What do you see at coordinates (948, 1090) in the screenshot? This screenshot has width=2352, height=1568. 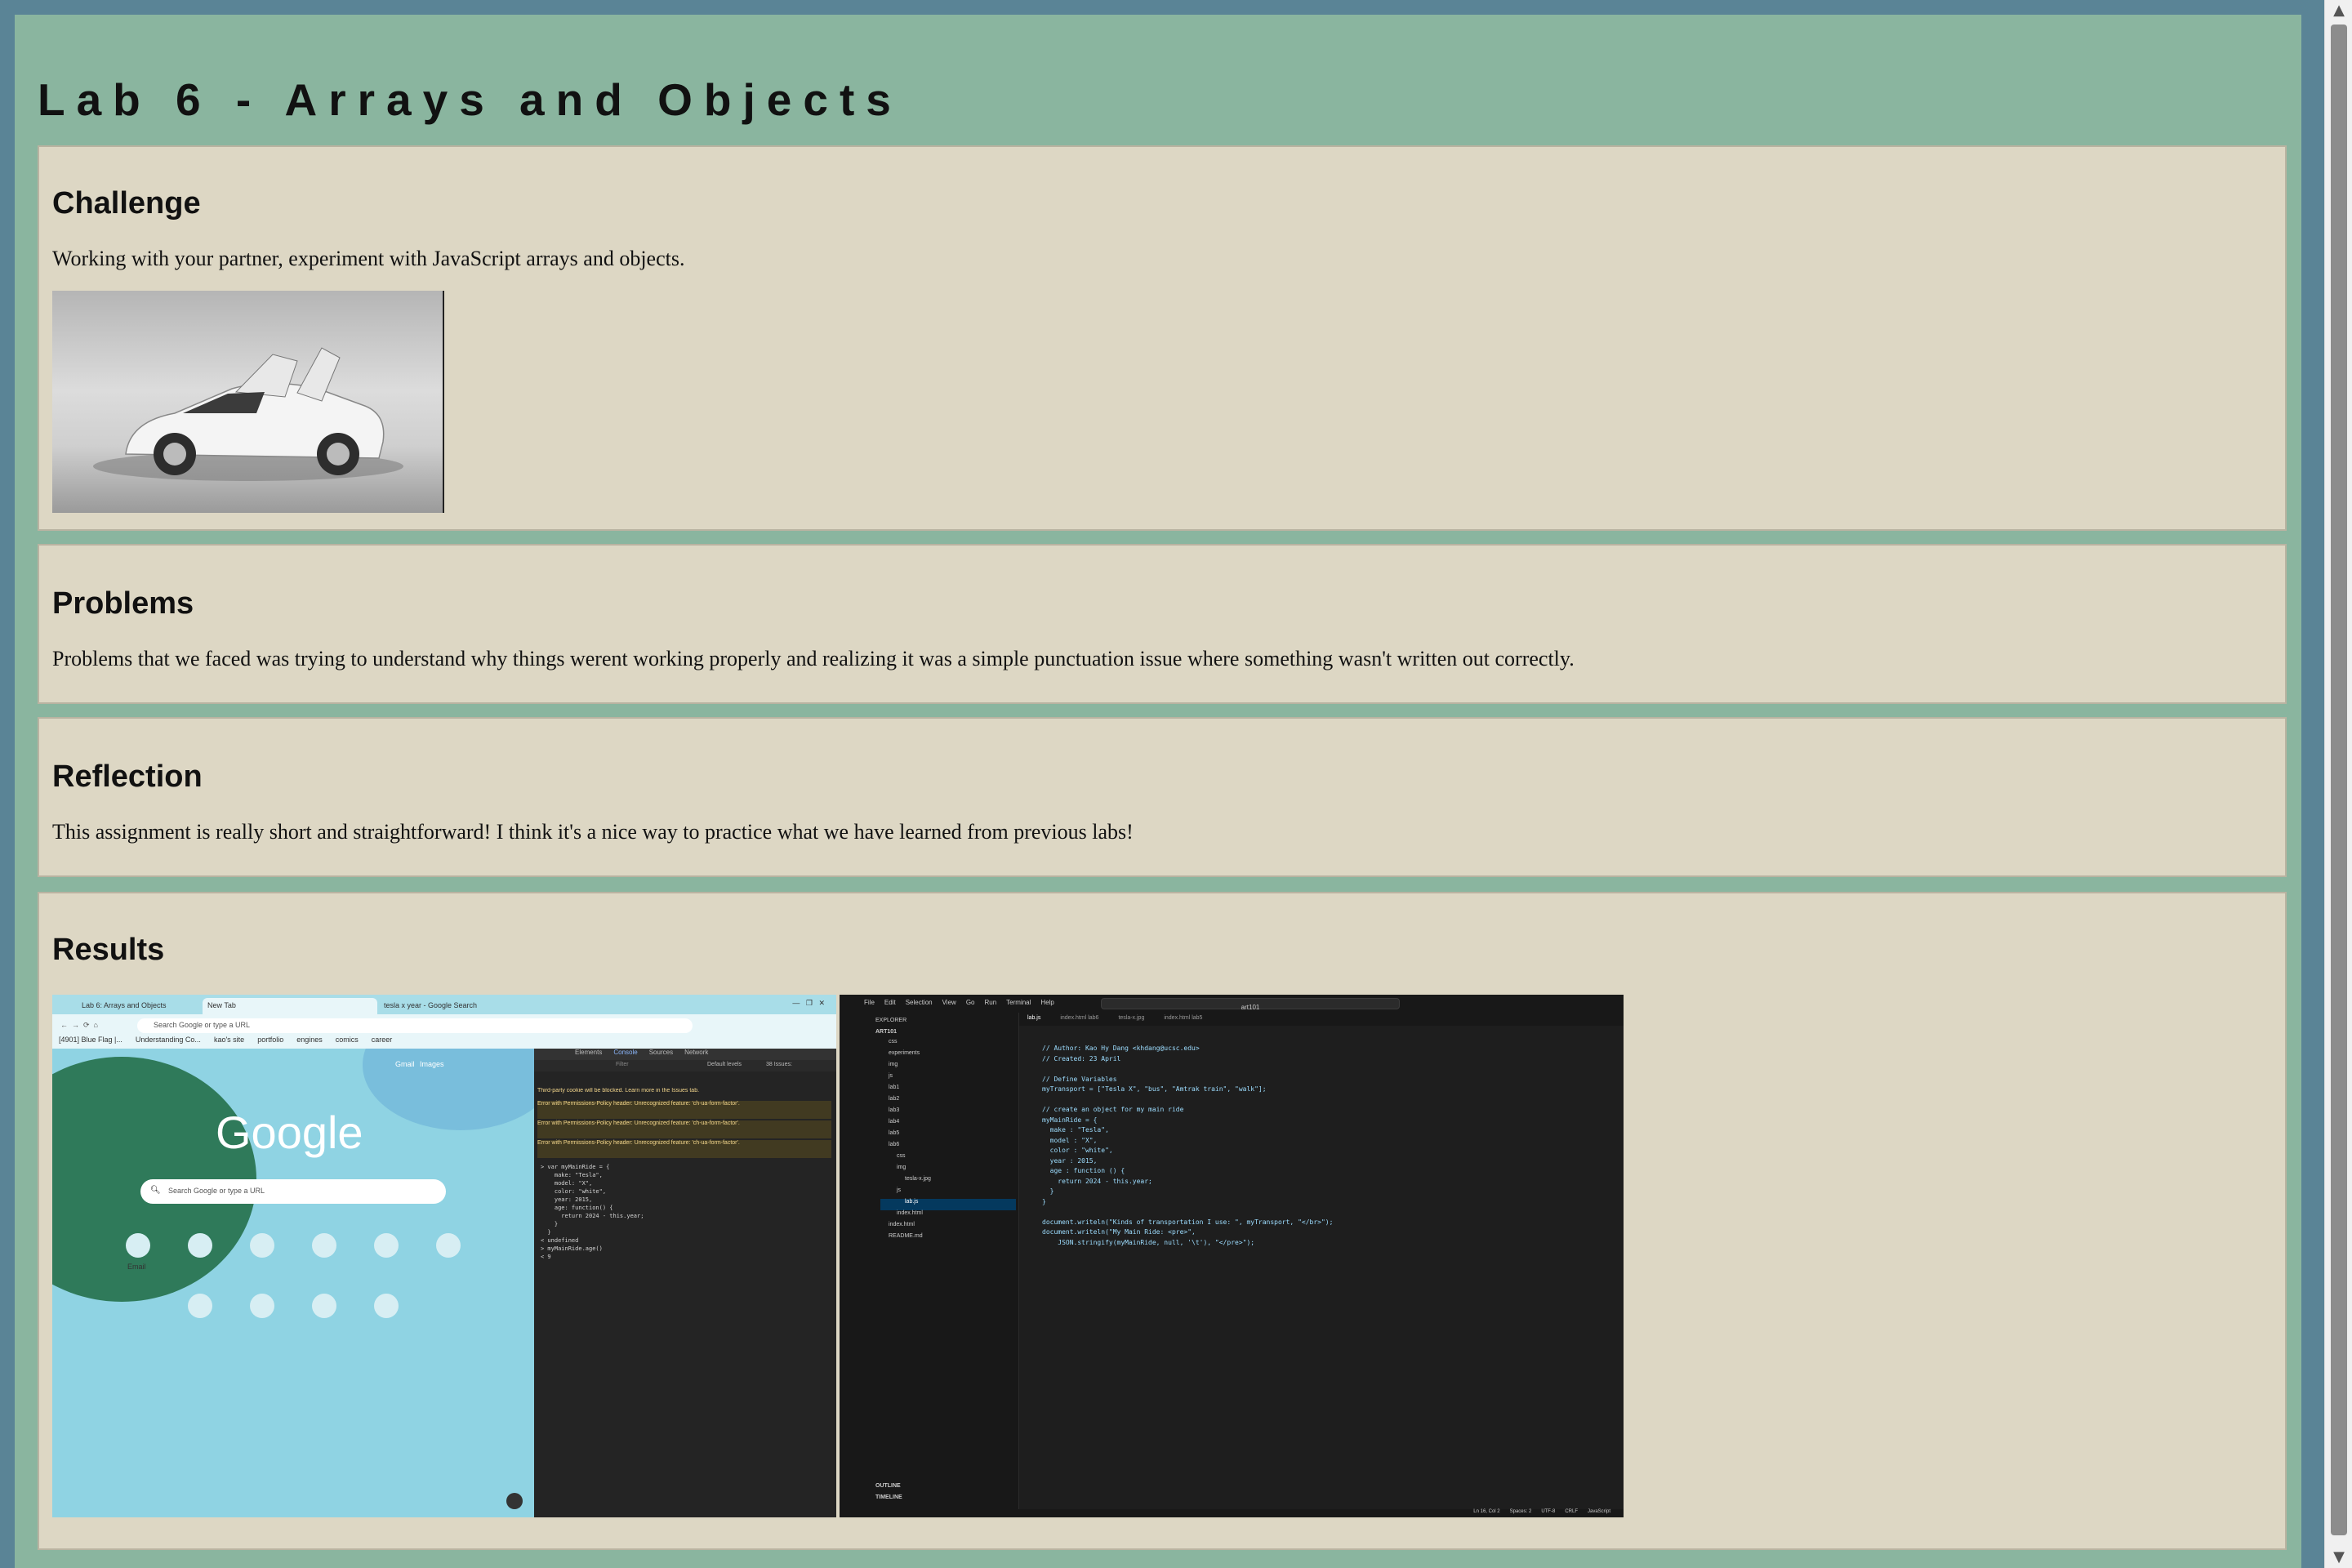 I see `tree-item: lab1` at bounding box center [948, 1090].